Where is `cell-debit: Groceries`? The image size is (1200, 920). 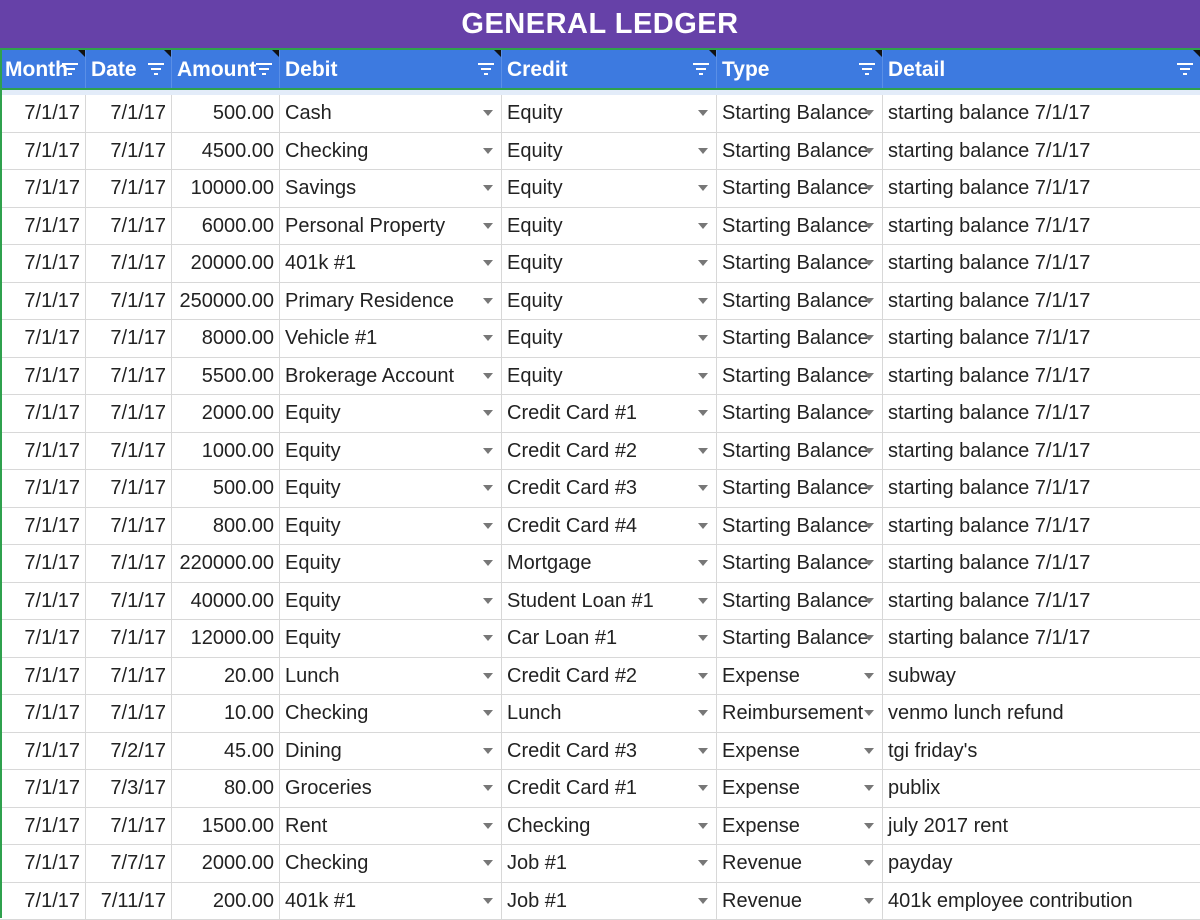 cell-debit: Groceries is located at coordinates (391, 788).